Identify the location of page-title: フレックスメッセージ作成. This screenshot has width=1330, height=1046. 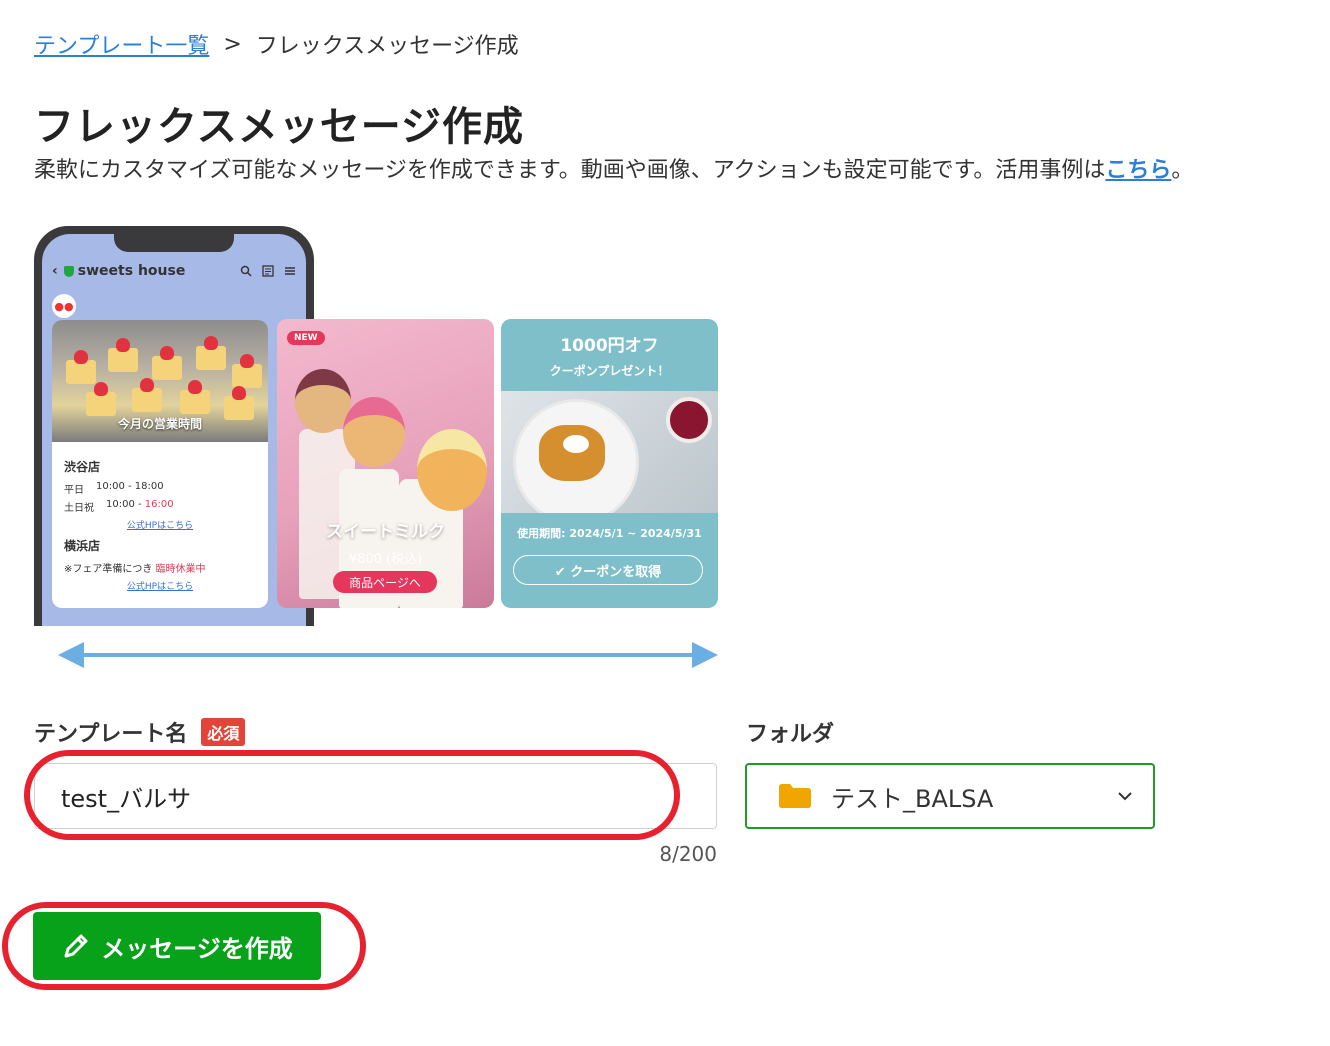
(279, 127).